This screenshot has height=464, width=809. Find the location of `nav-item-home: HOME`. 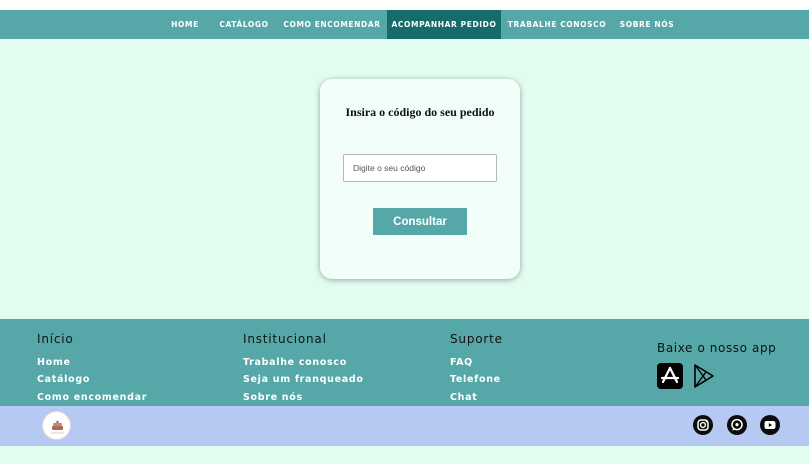

nav-item-home: HOME is located at coordinates (185, 24).